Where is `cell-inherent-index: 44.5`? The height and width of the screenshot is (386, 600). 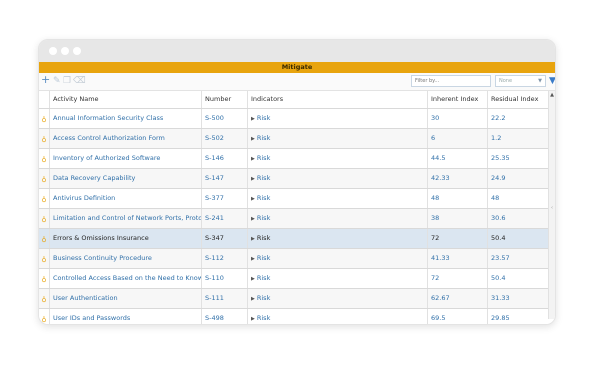 cell-inherent-index: 44.5 is located at coordinates (457, 158).